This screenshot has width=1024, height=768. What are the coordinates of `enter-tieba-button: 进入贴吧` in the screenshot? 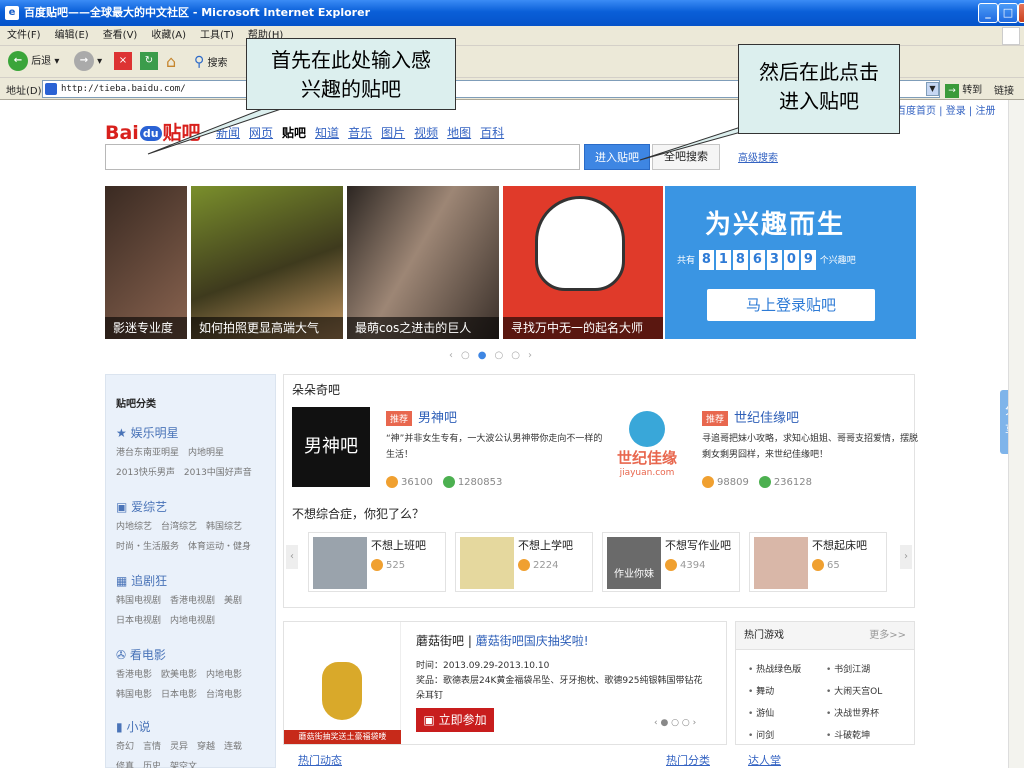 It's located at (617, 157).